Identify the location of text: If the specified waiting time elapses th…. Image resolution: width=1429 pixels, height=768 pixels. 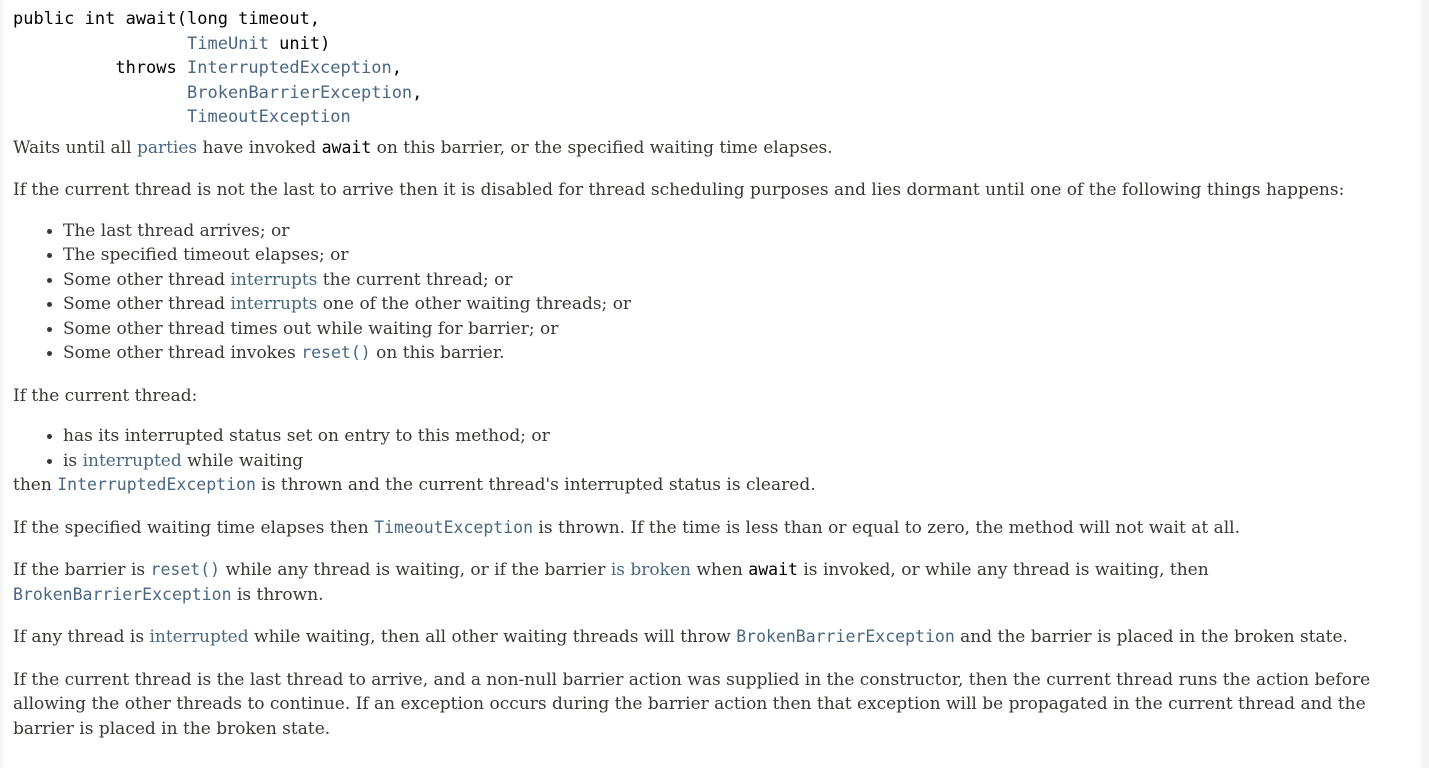
(194, 527).